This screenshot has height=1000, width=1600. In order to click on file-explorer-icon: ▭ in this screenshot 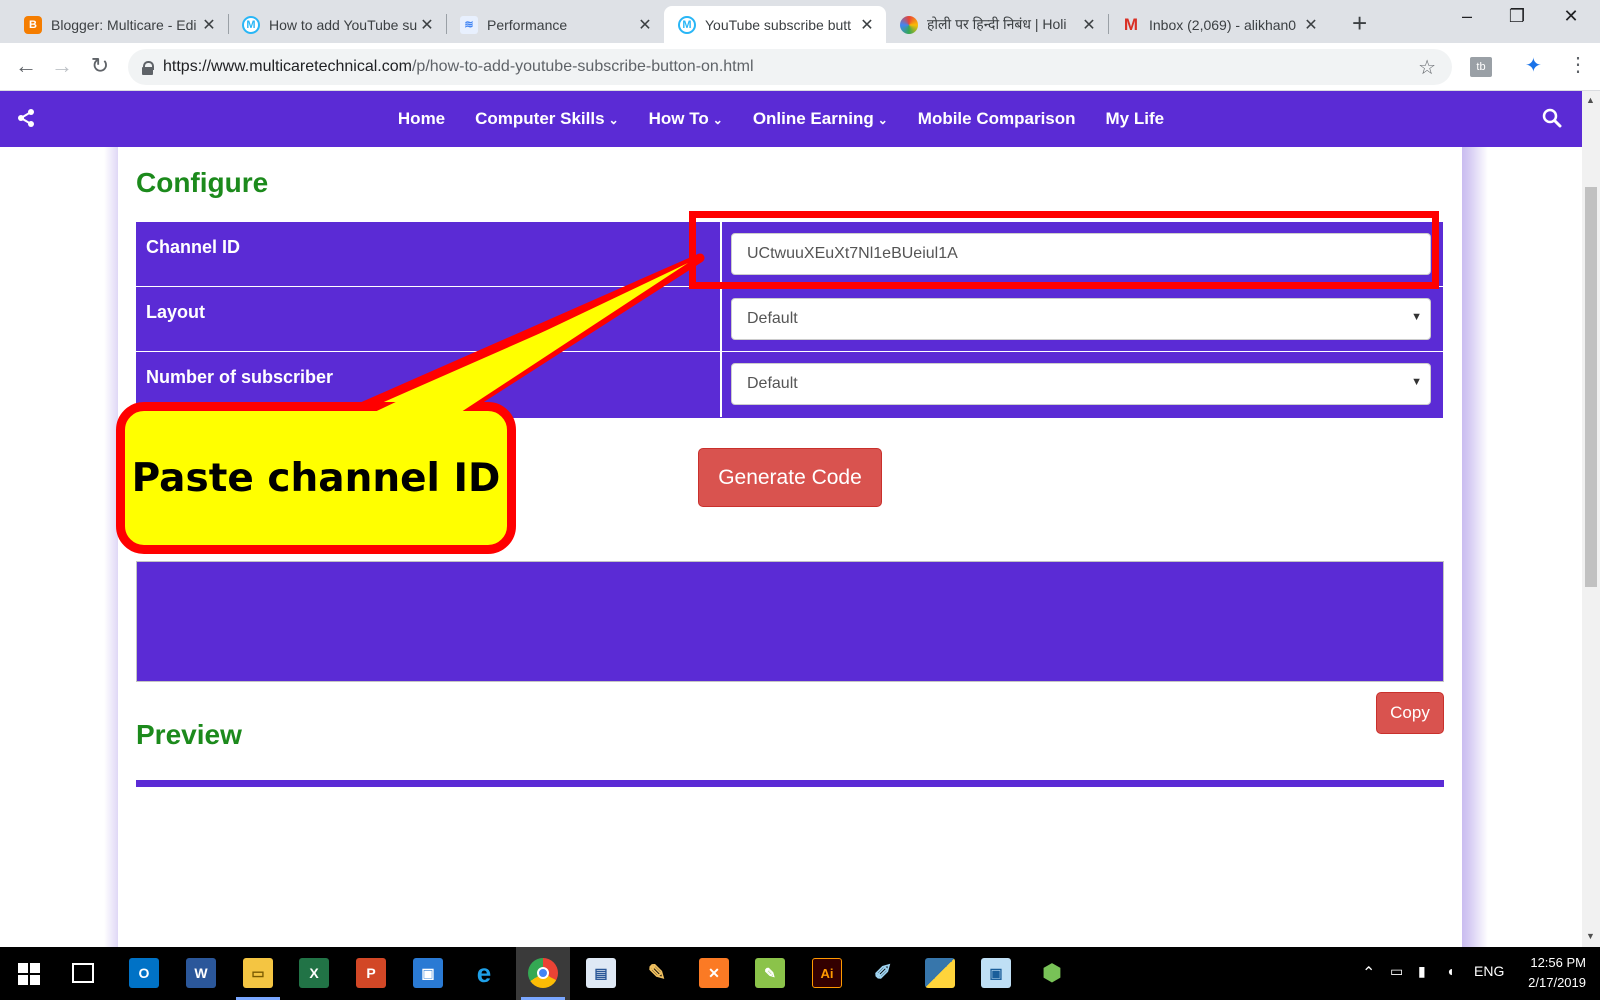, I will do `click(258, 973)`.